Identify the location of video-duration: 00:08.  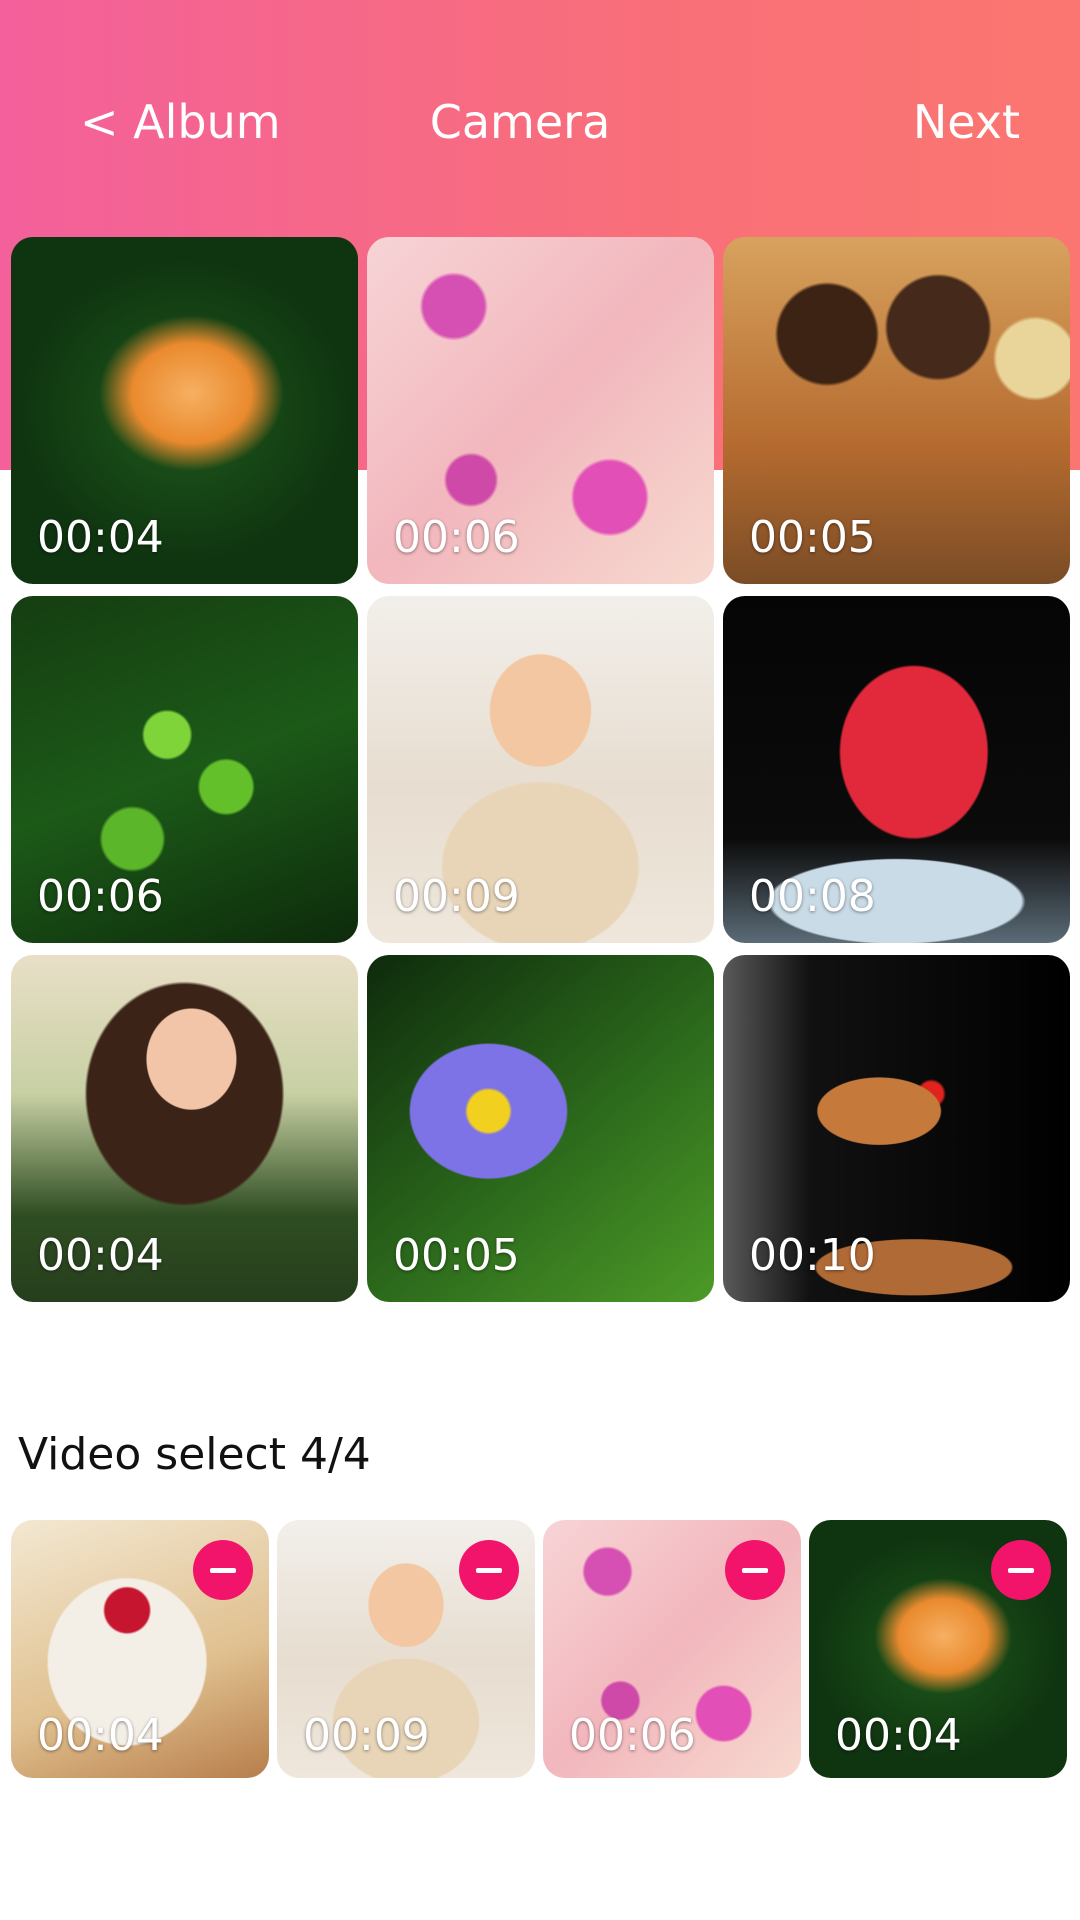
(812, 896).